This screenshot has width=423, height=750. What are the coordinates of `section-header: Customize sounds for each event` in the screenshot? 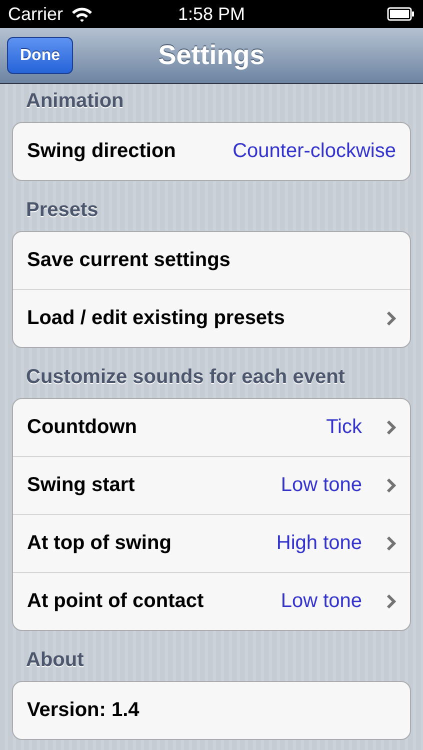 It's located at (186, 377).